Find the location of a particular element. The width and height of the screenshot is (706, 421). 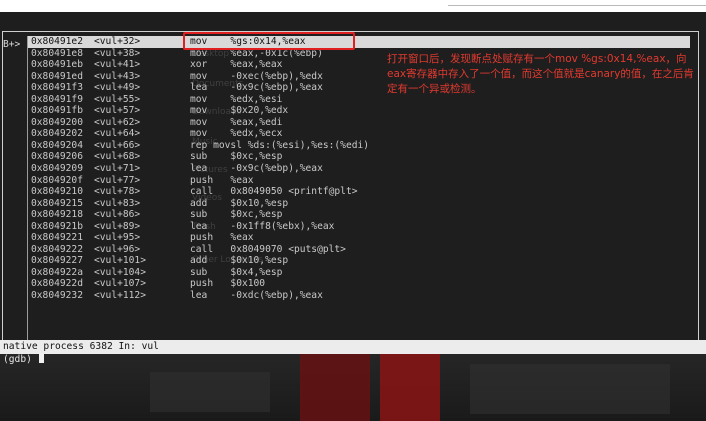

asm-address: 0x80491fb is located at coordinates (57, 111).